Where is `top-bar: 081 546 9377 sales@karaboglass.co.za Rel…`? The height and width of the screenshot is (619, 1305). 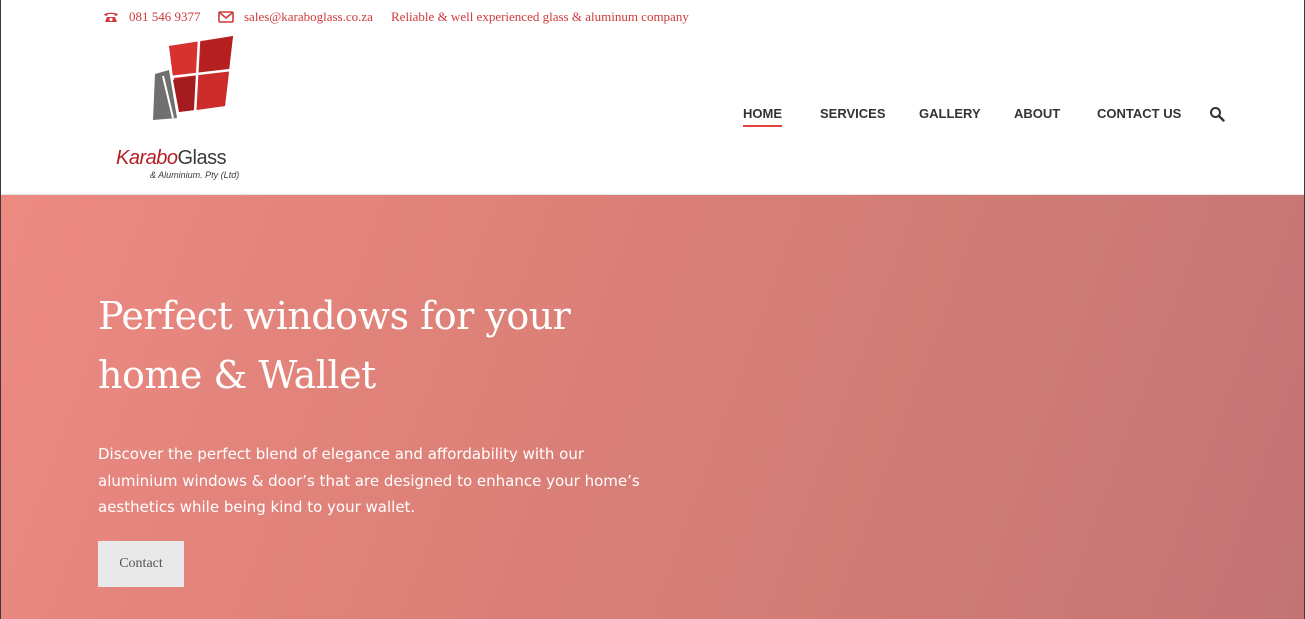 top-bar: 081 546 9377 sales@karaboglass.co.za Rel… is located at coordinates (652, 16).